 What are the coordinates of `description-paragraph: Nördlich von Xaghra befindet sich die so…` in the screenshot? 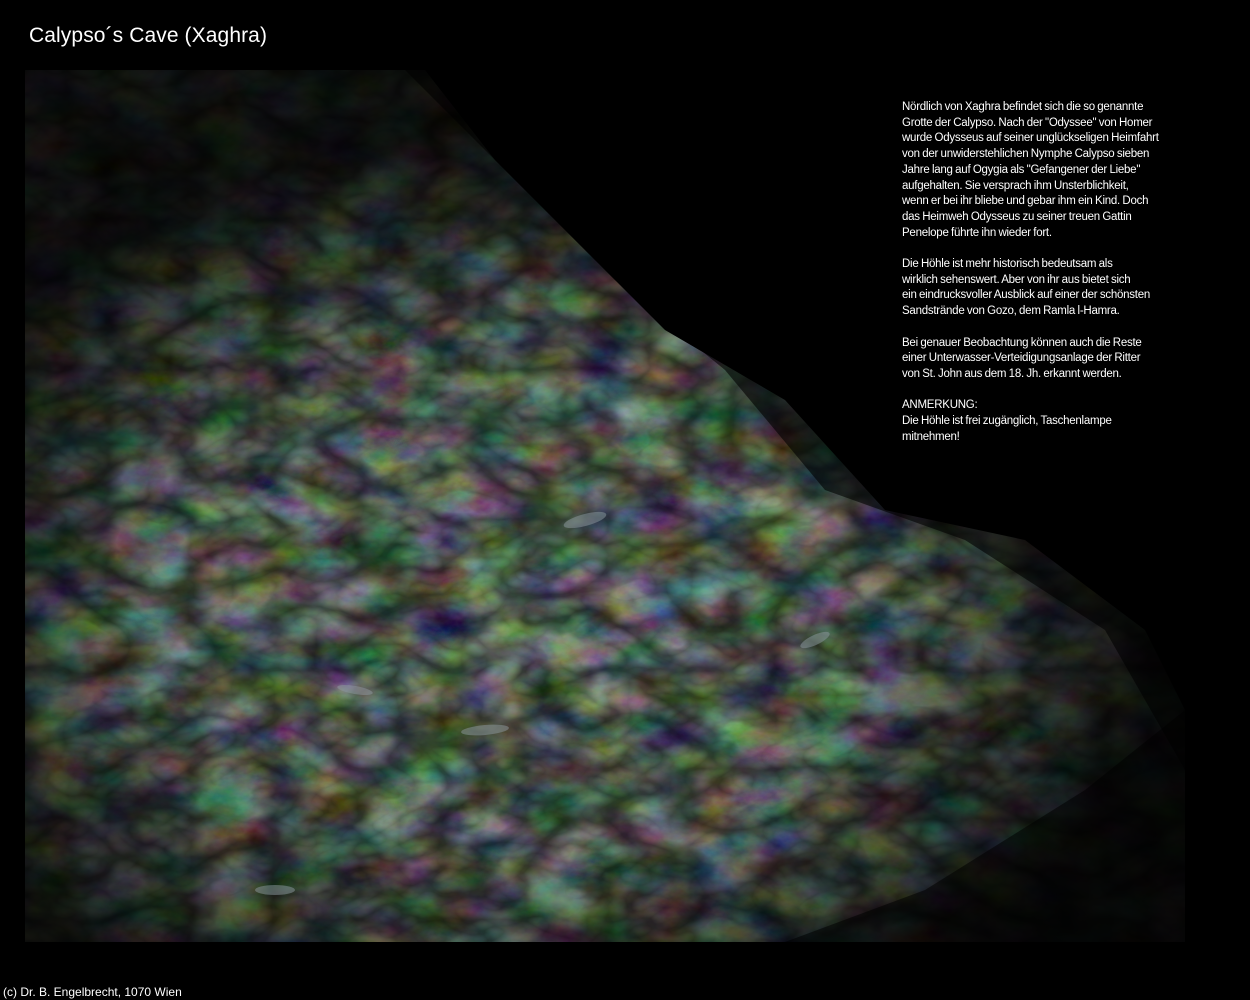 It's located at (1030, 170).